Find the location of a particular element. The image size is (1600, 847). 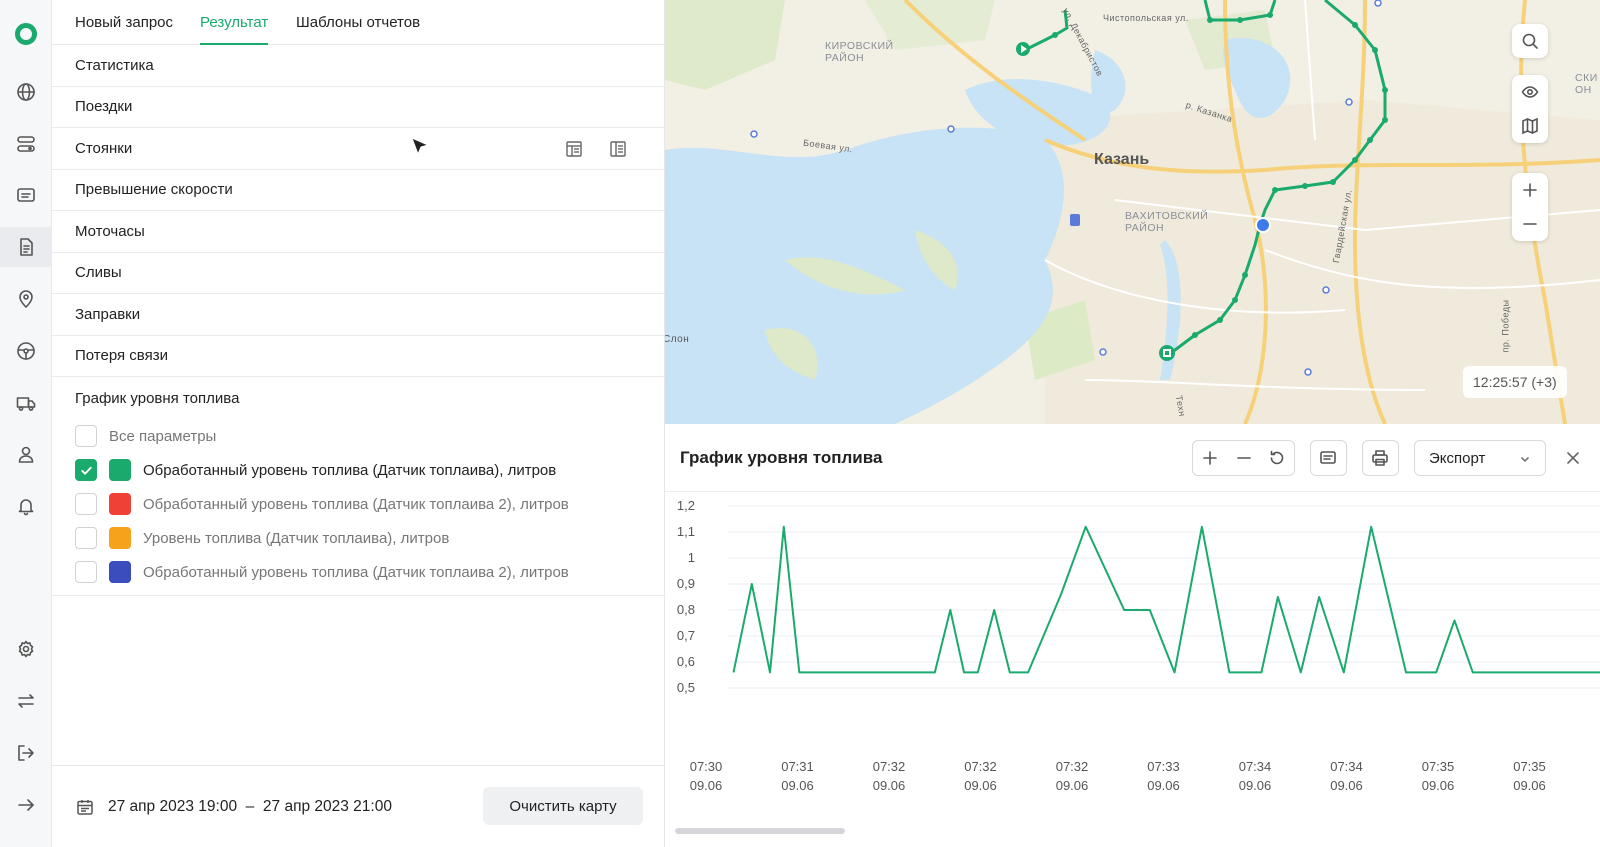

table-view-icon is located at coordinates (574, 149).